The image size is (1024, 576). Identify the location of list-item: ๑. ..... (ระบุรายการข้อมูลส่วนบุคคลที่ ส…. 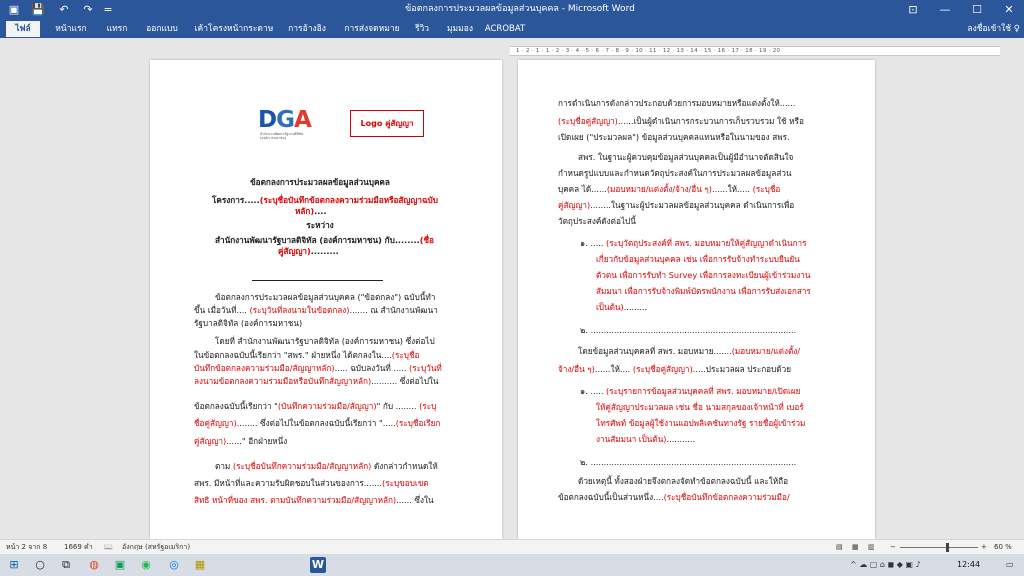
(690, 391).